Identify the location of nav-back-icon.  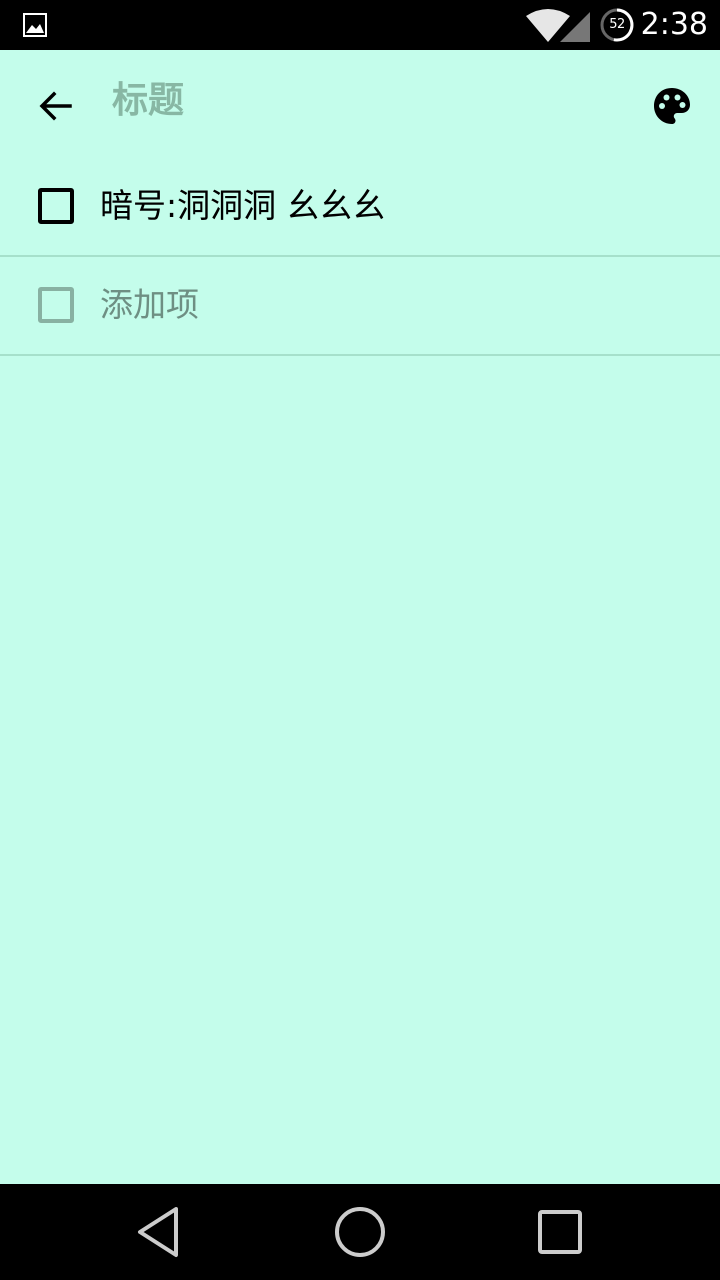
(158, 1232).